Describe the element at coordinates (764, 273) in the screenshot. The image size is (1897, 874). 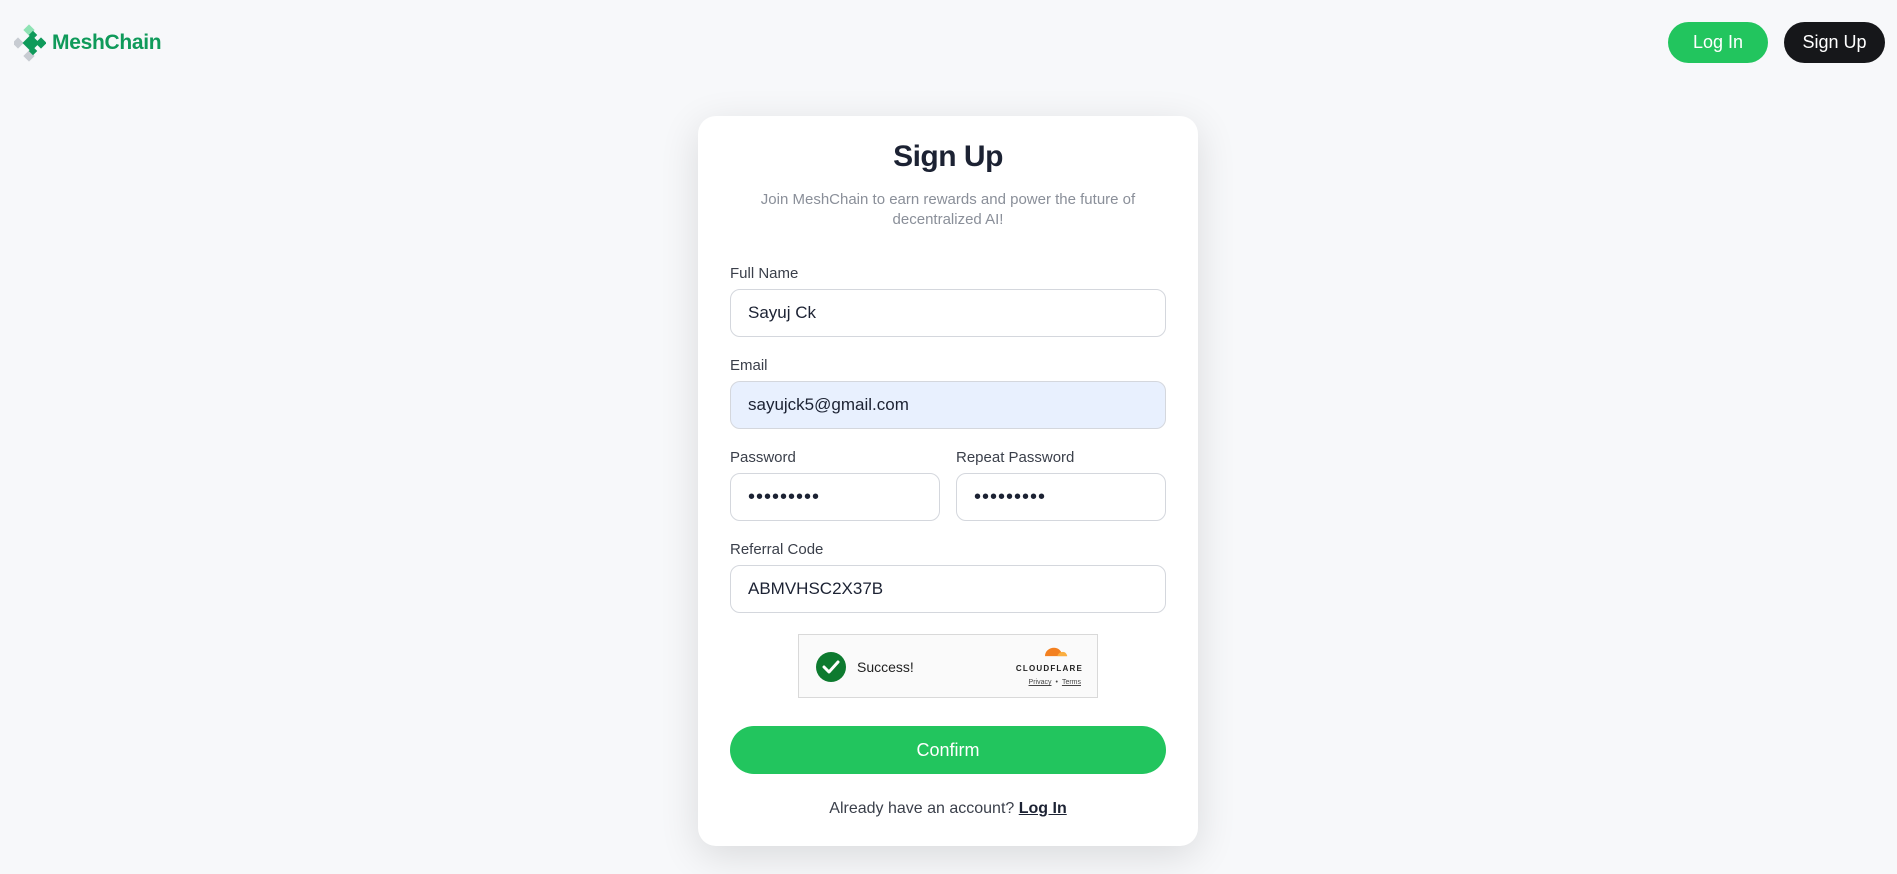
I see `full-name-label: Full Name` at that location.